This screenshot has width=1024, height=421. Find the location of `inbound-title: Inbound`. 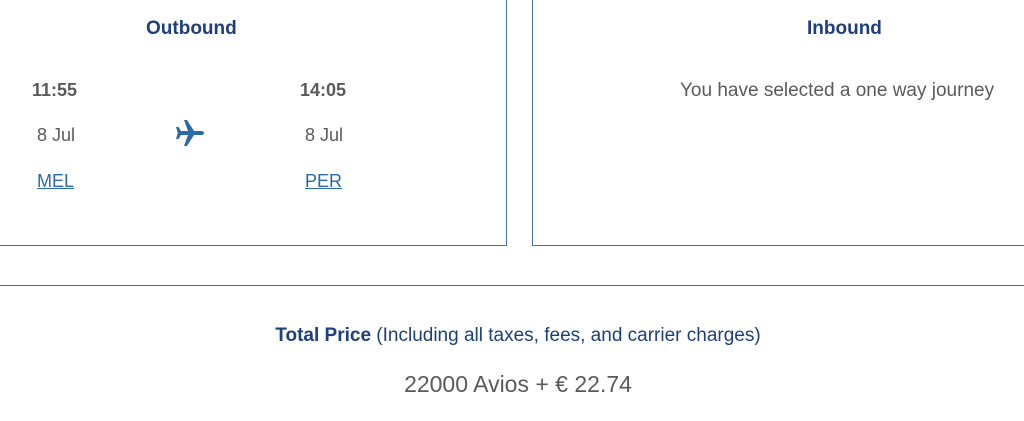

inbound-title: Inbound is located at coordinates (844, 28).